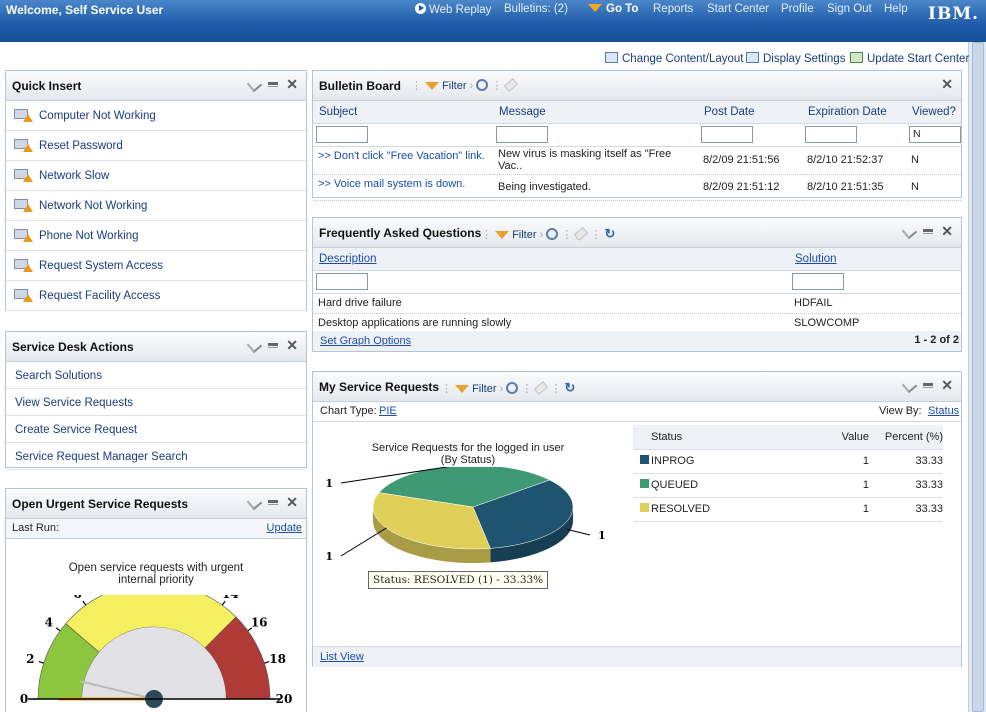 The height and width of the screenshot is (712, 986). I want to click on quick-insert-label: Network Not Working, so click(93, 206).